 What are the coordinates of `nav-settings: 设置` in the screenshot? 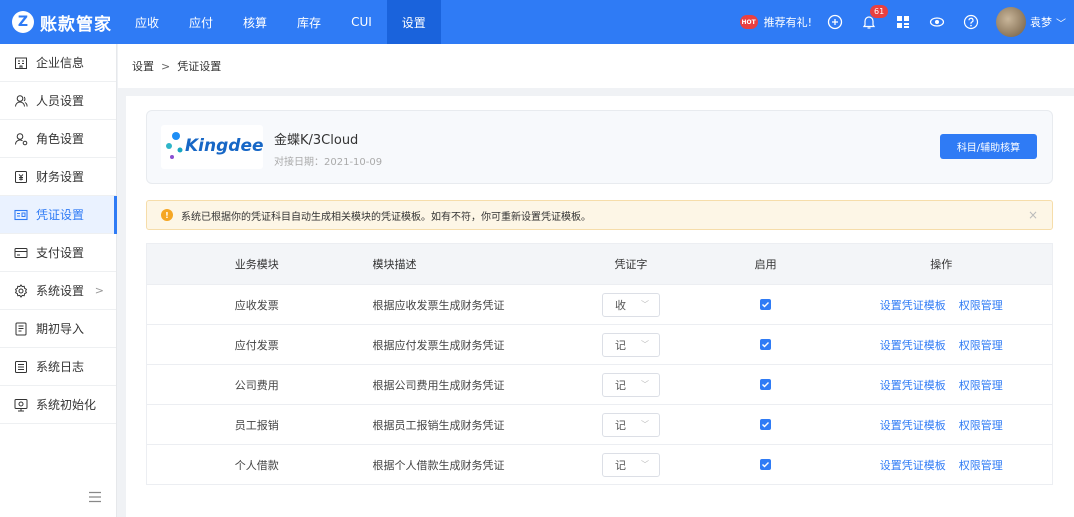 It's located at (413, 22).